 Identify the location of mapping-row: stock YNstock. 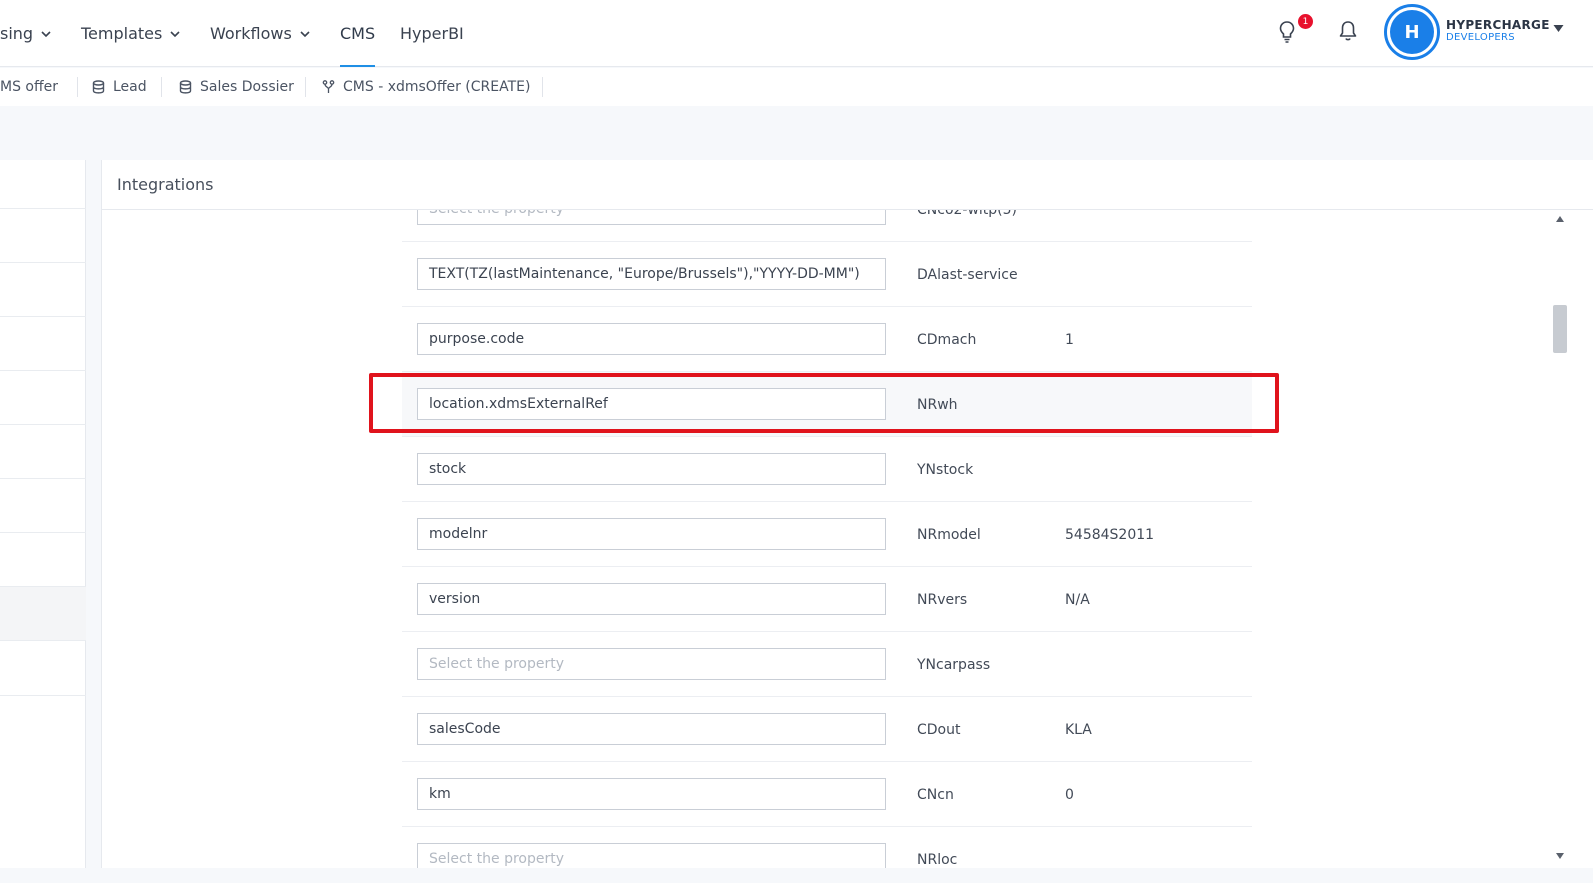
(827, 469).